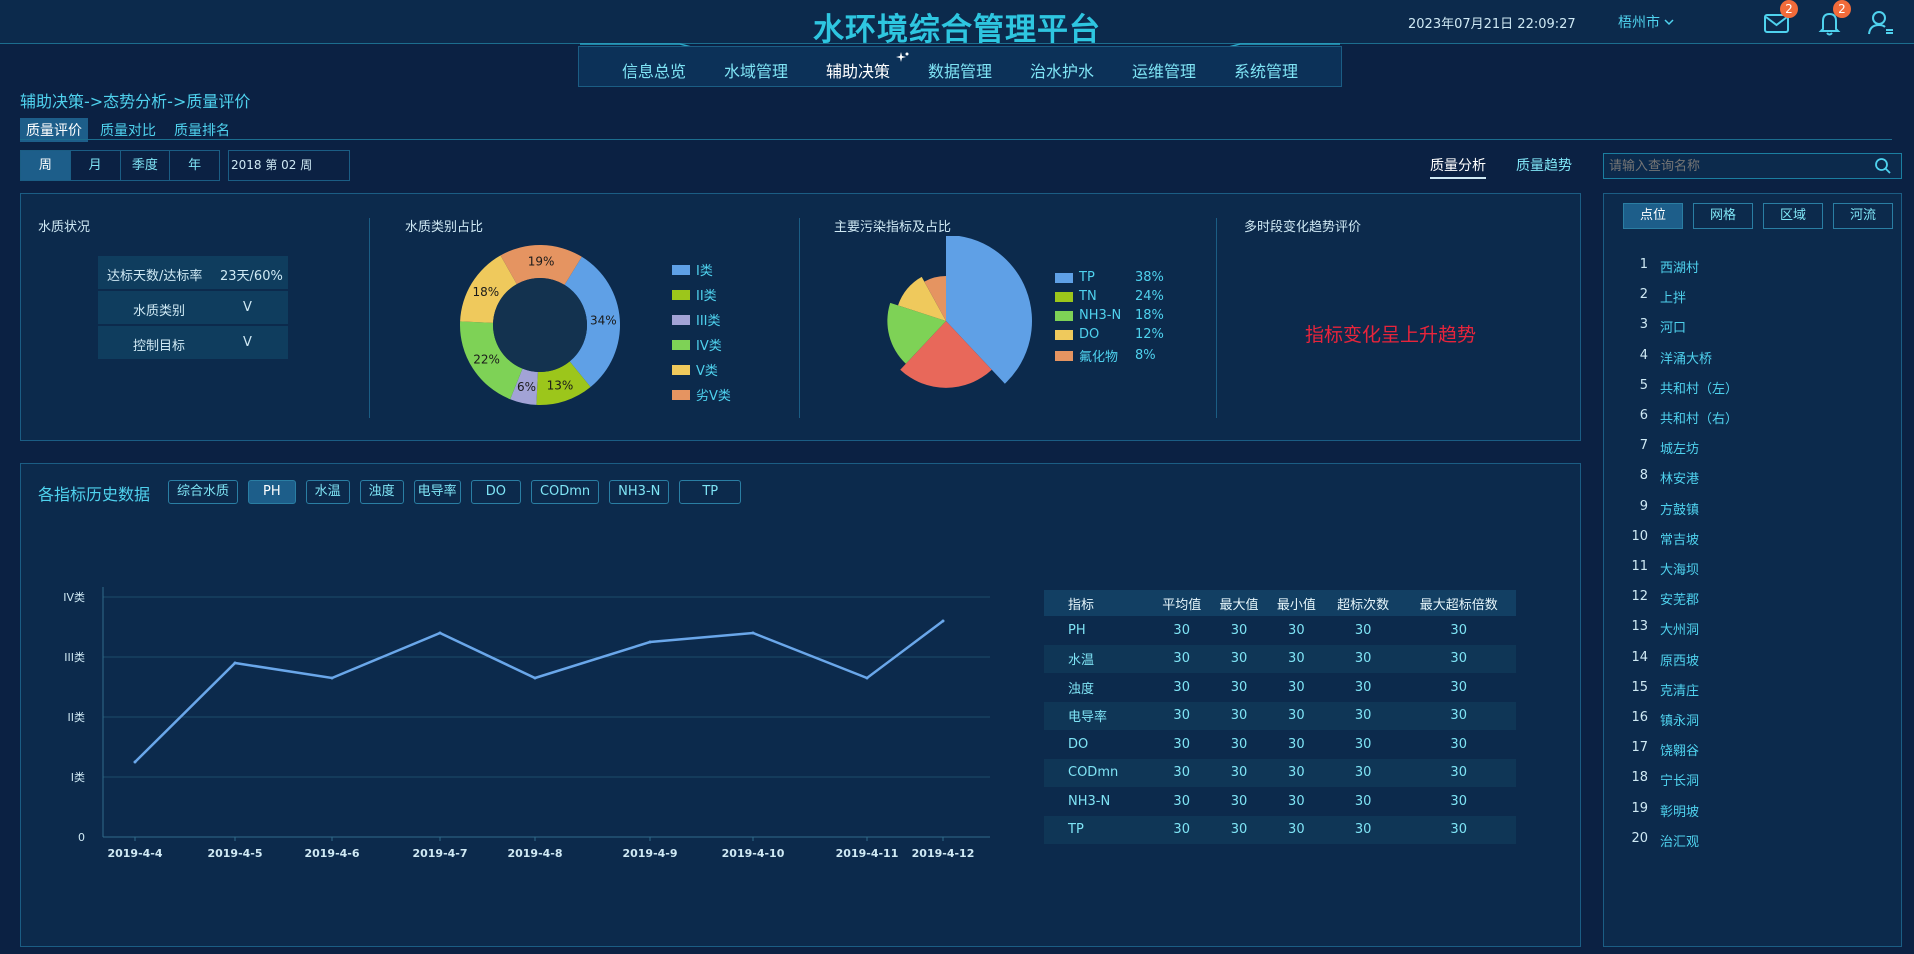  Describe the element at coordinates (1653, 296) in the screenshot. I see `site-list-item: 2 上拌` at that location.